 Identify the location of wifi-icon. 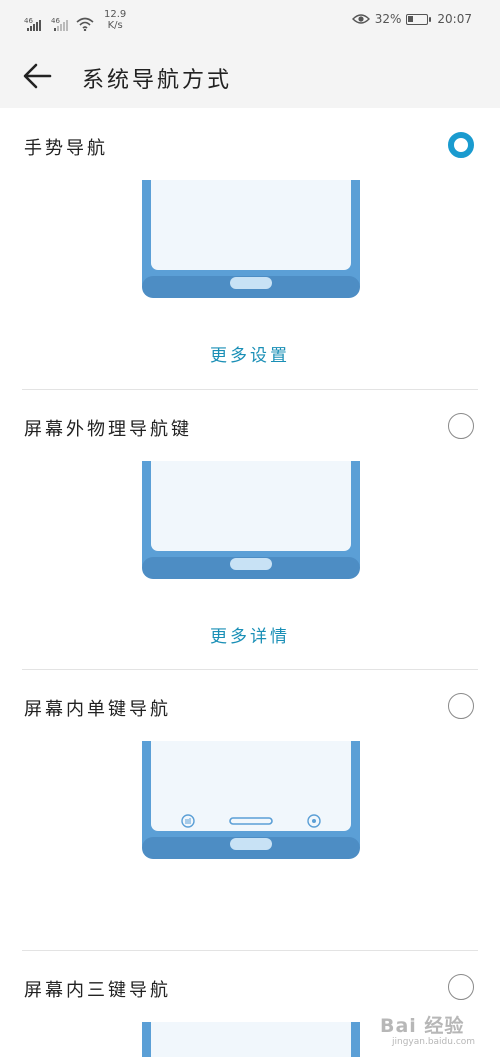
(85, 24).